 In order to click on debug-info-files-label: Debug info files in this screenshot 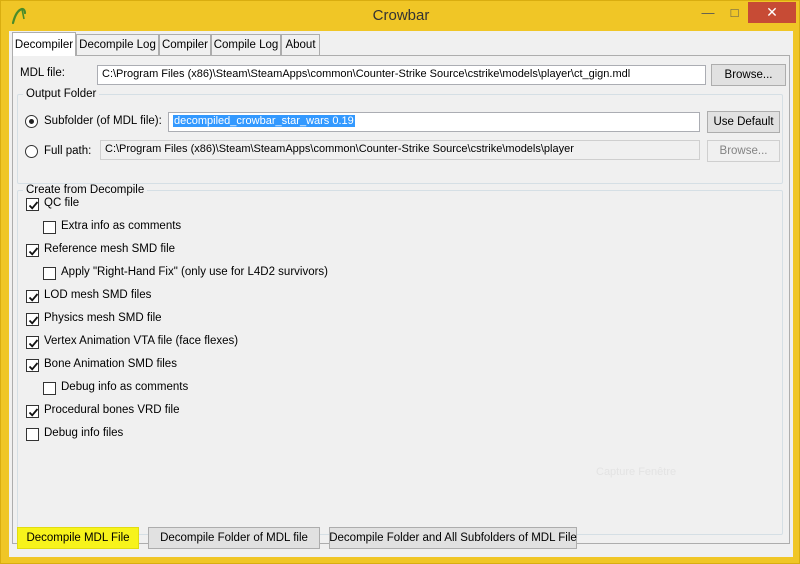, I will do `click(84, 433)`.